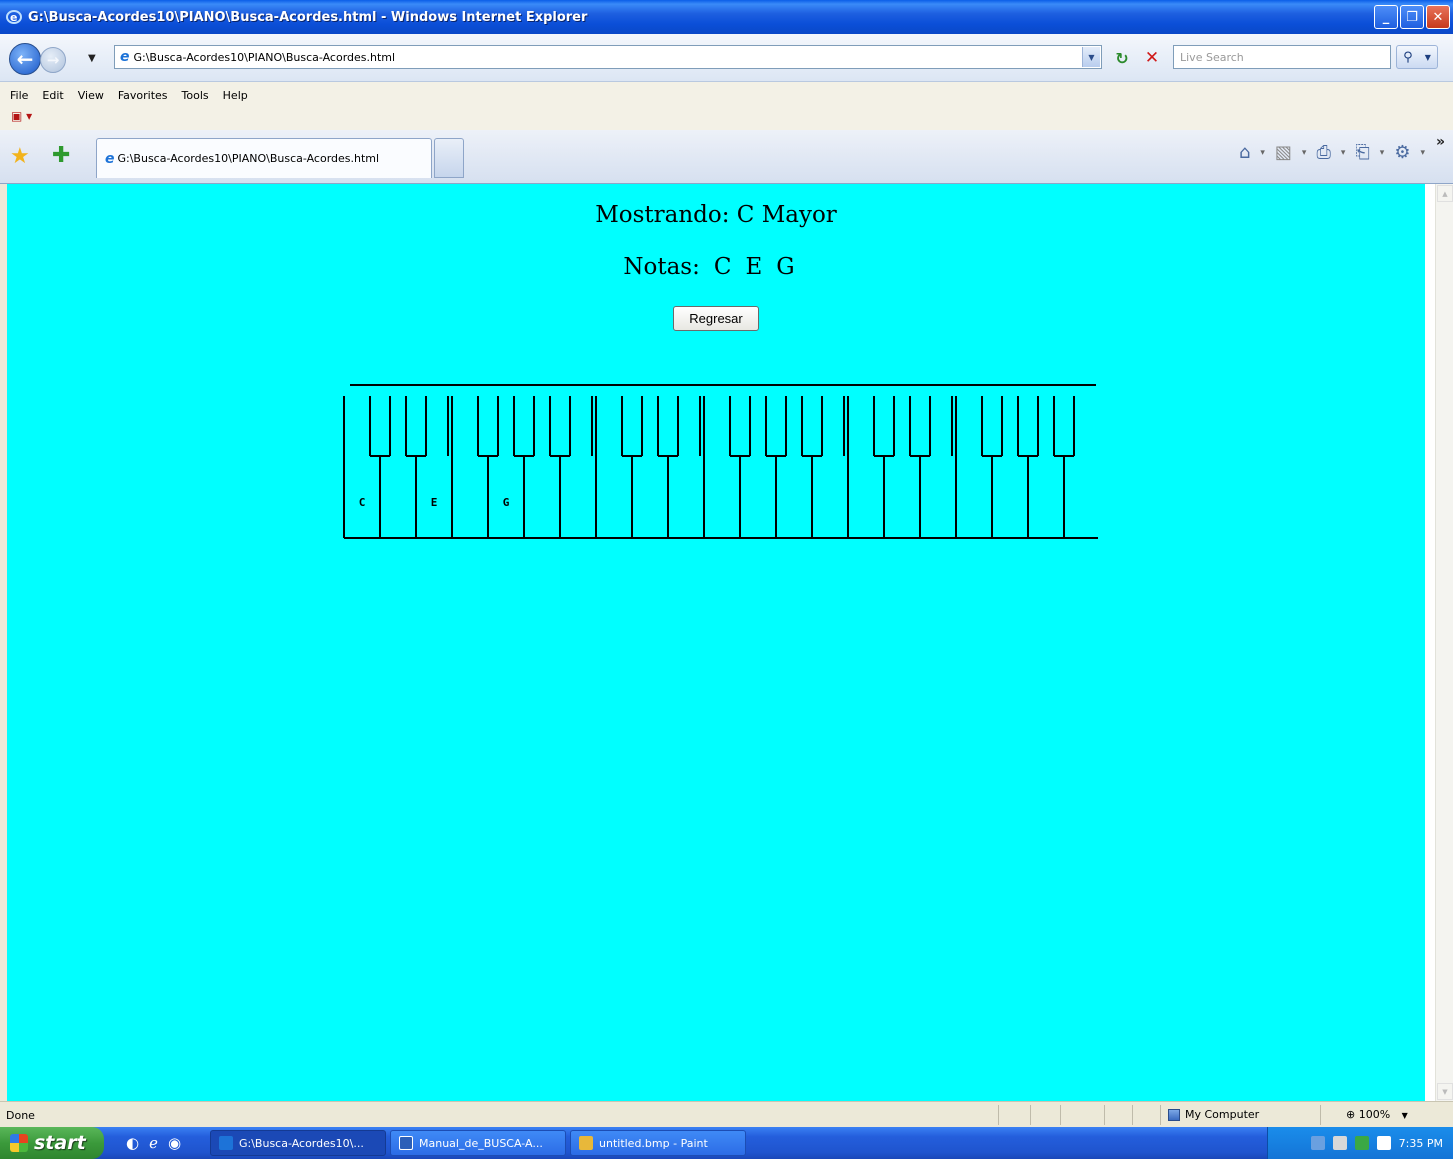 The height and width of the screenshot is (1159, 1453). Describe the element at coordinates (143, 95) in the screenshot. I see `menu-favorites: Favorites` at that location.